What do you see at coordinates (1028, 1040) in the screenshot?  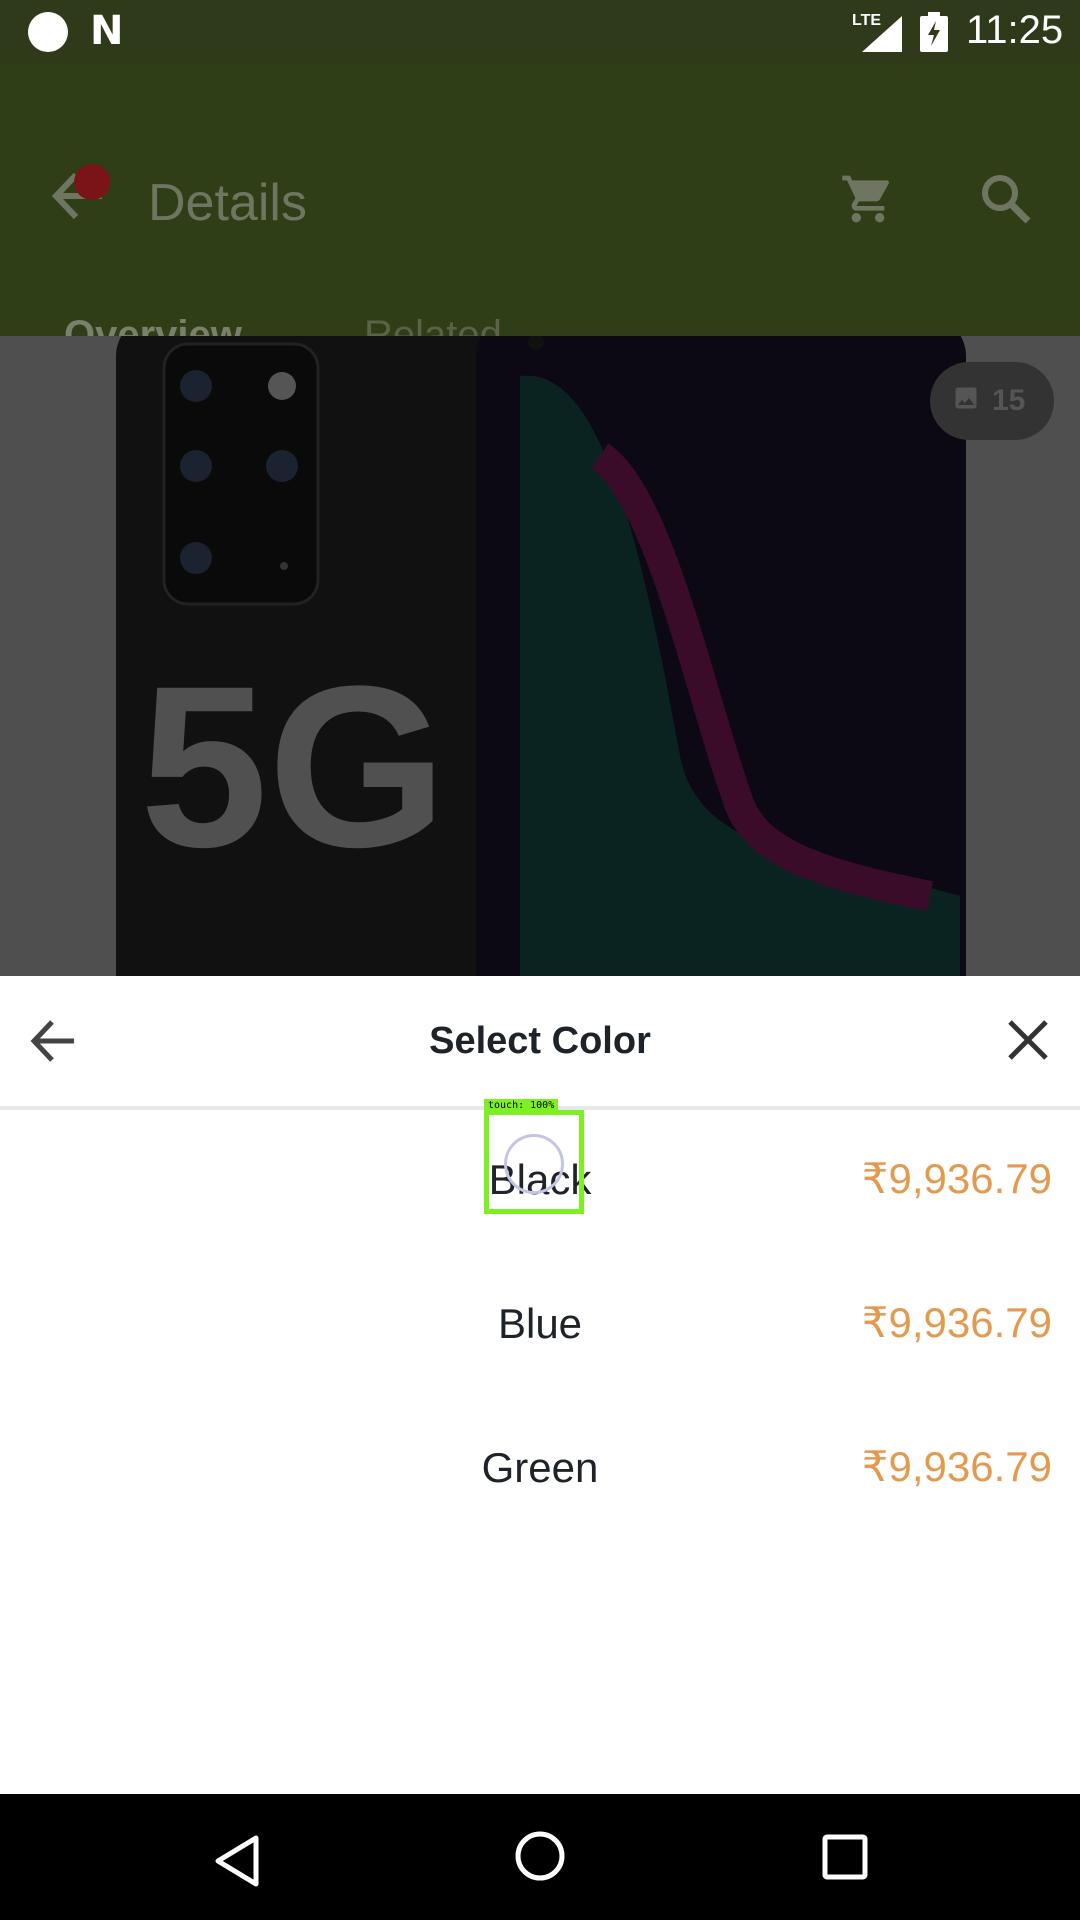 I see `close-icon` at bounding box center [1028, 1040].